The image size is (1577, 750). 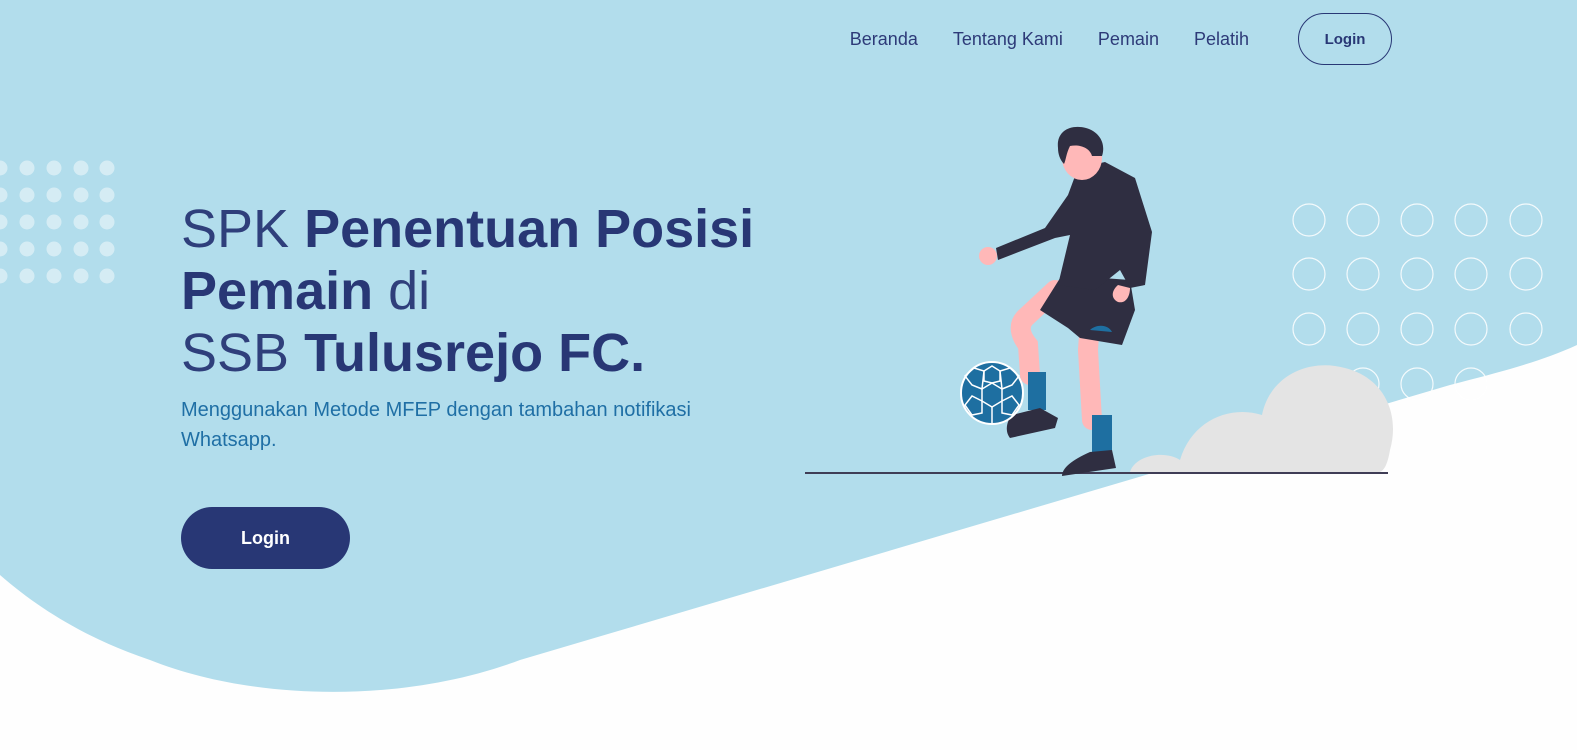 What do you see at coordinates (1008, 39) in the screenshot?
I see `nav-link-tentang-kami: Tentang Kami` at bounding box center [1008, 39].